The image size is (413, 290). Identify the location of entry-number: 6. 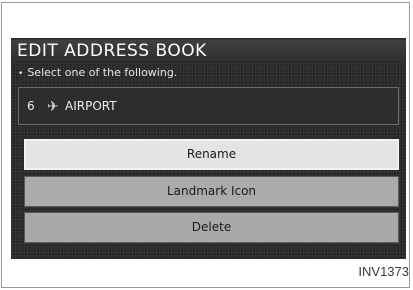
(31, 106).